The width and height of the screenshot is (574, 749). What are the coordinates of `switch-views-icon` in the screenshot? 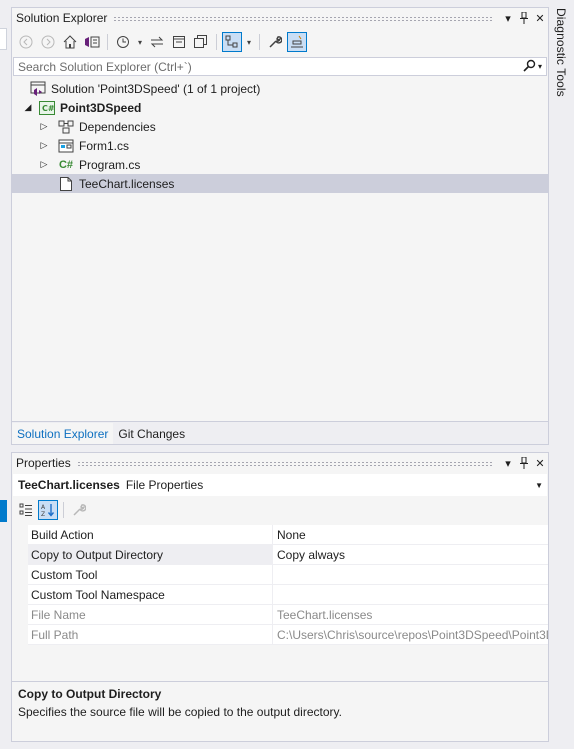 It's located at (92, 42).